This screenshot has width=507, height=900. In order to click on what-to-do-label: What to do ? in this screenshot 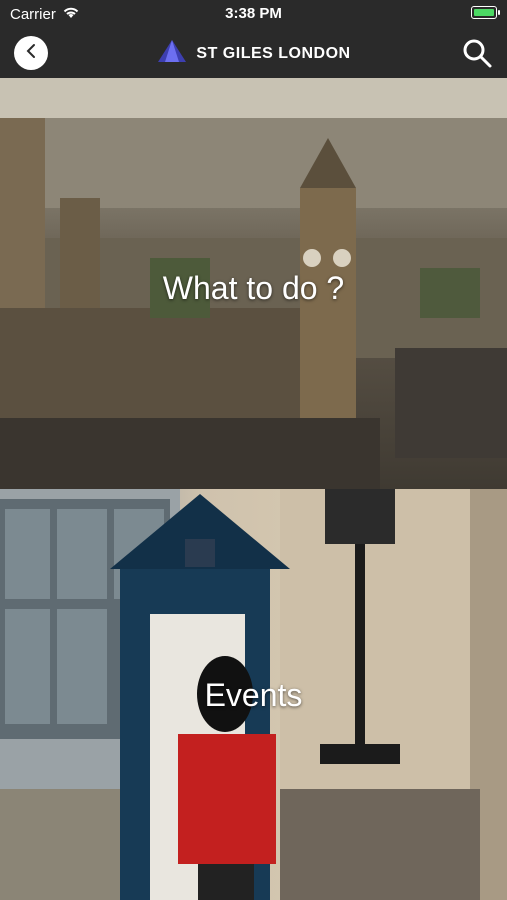, I will do `click(253, 288)`.